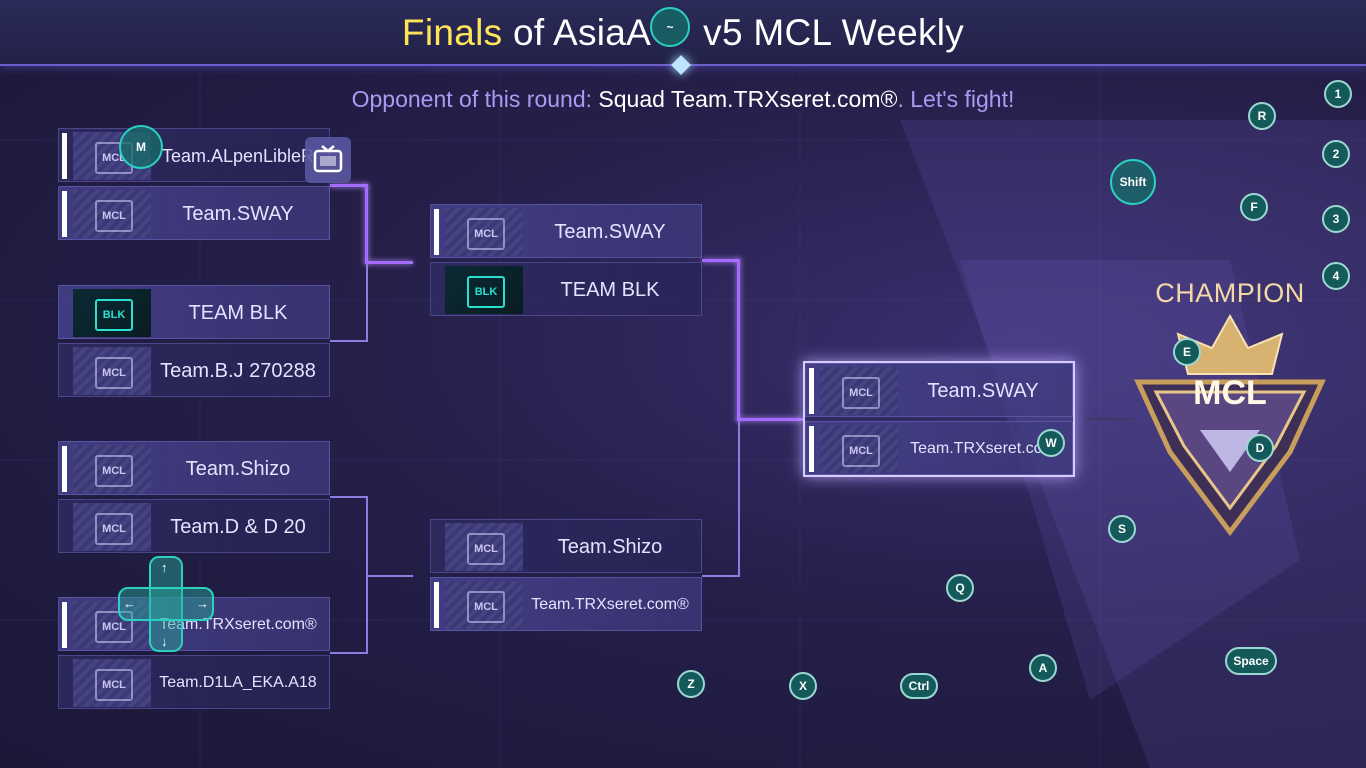  What do you see at coordinates (1230, 393) in the screenshot?
I see `trophy-text: MCL` at bounding box center [1230, 393].